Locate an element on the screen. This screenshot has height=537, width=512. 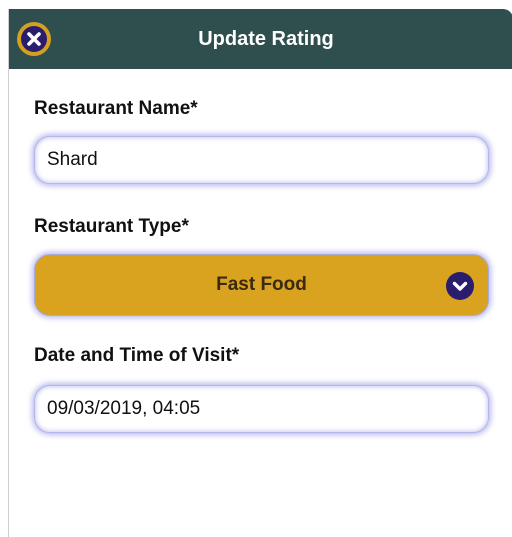
chevron-down-icon is located at coordinates (460, 286).